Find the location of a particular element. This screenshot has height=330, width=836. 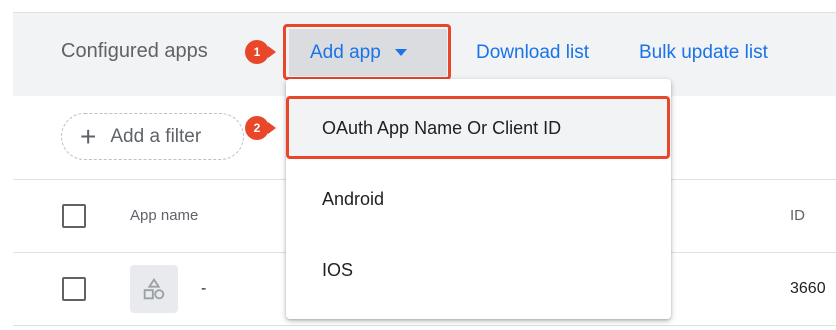

shapes-icon is located at coordinates (154, 289).